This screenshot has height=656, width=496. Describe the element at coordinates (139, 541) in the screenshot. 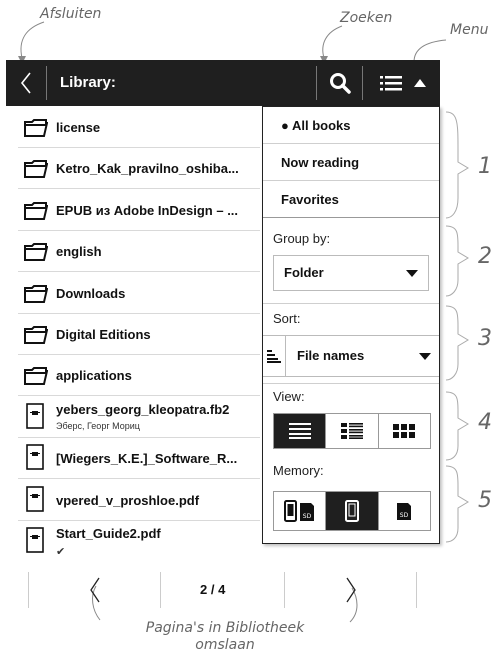

I see `book-row: Start_Guide2.pdf ✔` at that location.